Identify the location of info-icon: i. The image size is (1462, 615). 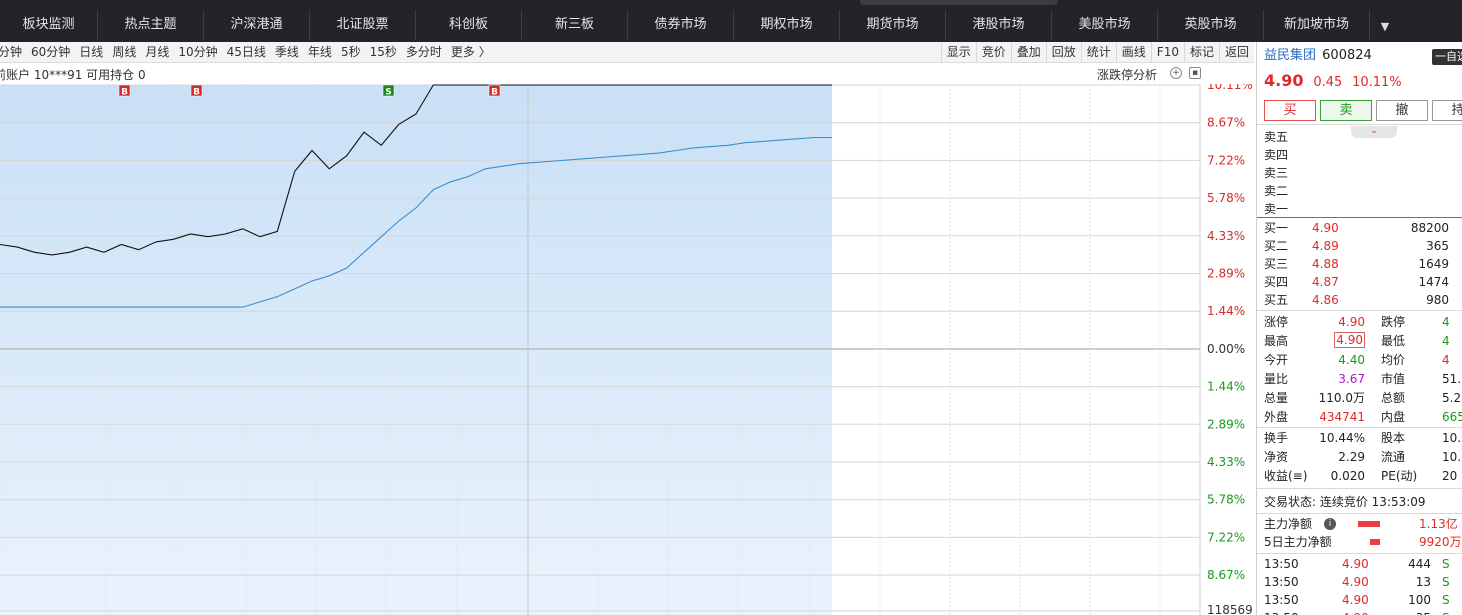
(1330, 524).